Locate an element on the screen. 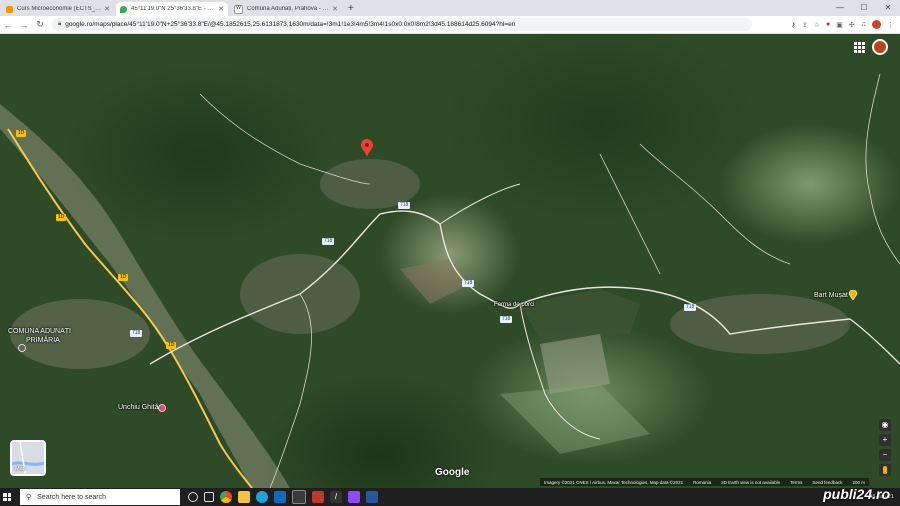 The width and height of the screenshot is (900, 506). scale-bar: 200 m is located at coordinates (858, 482).